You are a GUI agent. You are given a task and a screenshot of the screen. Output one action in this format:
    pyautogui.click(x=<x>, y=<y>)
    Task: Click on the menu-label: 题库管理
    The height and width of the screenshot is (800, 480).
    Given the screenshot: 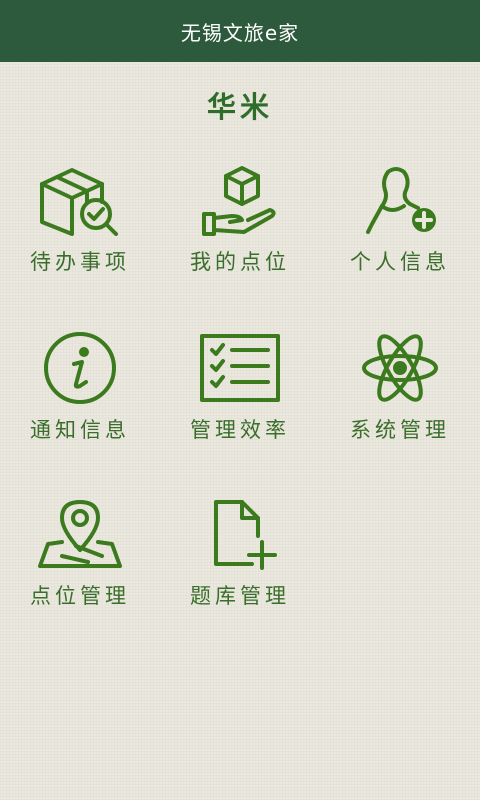 What is the action you would take?
    pyautogui.click(x=240, y=596)
    